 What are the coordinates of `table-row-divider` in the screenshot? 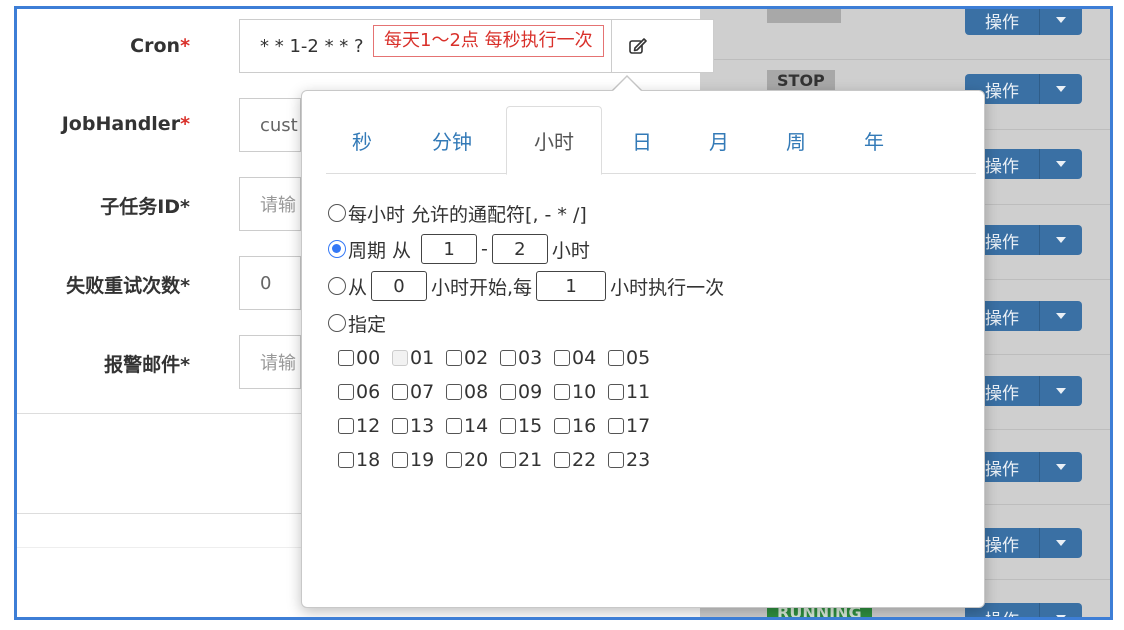 It's located at (905, 59).